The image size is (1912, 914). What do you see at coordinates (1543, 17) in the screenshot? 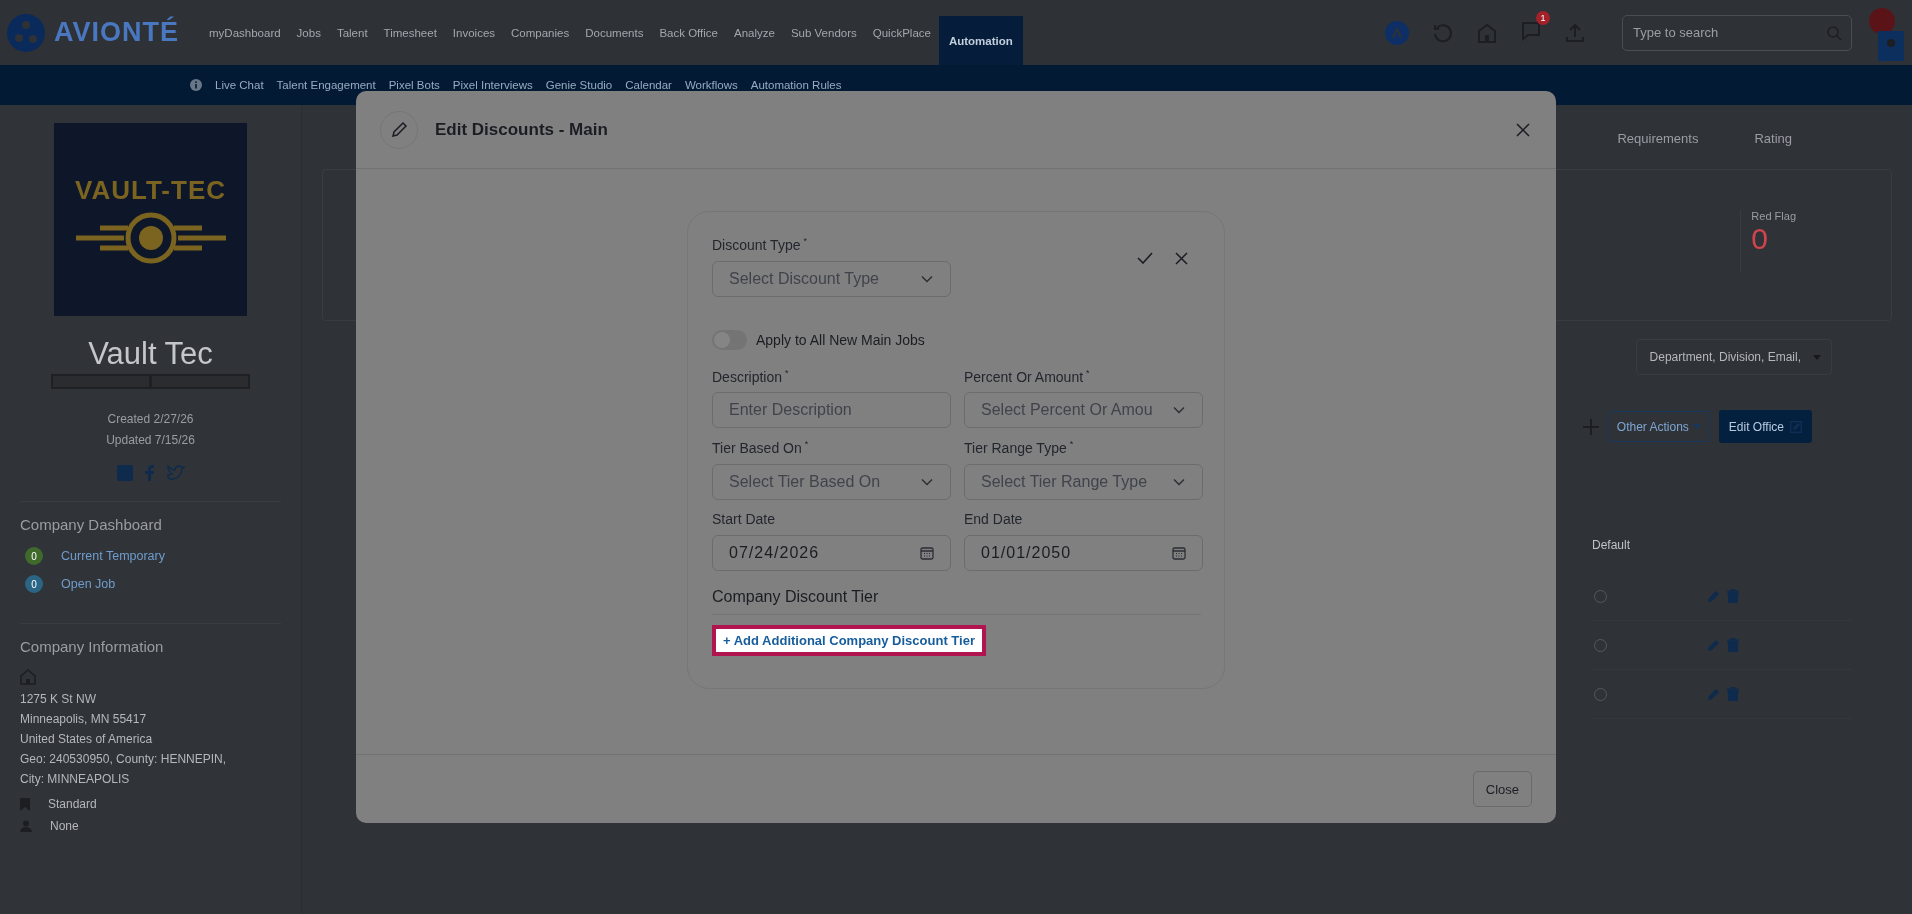
I see `notification-badge: 1` at bounding box center [1543, 17].